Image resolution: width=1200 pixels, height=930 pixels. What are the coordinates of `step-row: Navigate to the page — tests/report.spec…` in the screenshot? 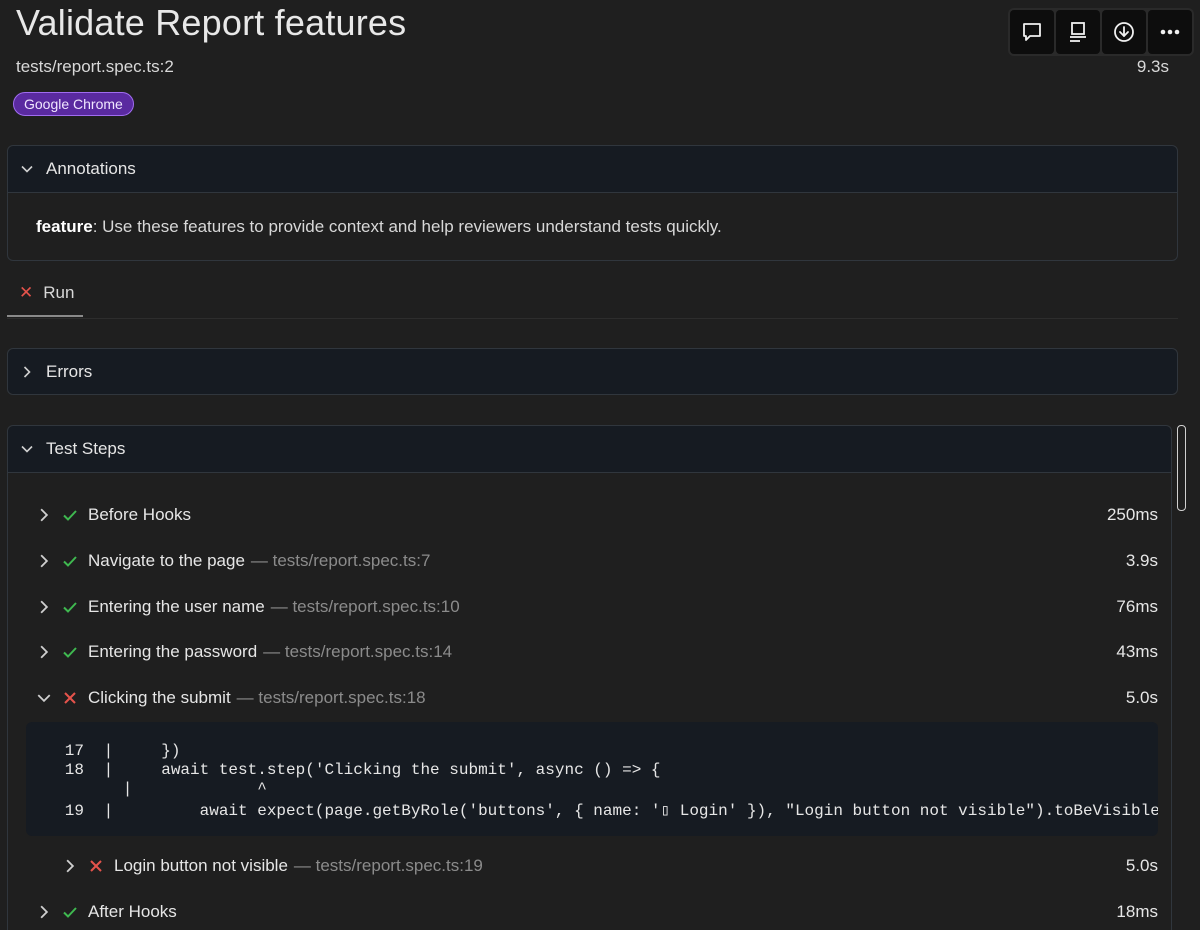 It's located at (597, 561).